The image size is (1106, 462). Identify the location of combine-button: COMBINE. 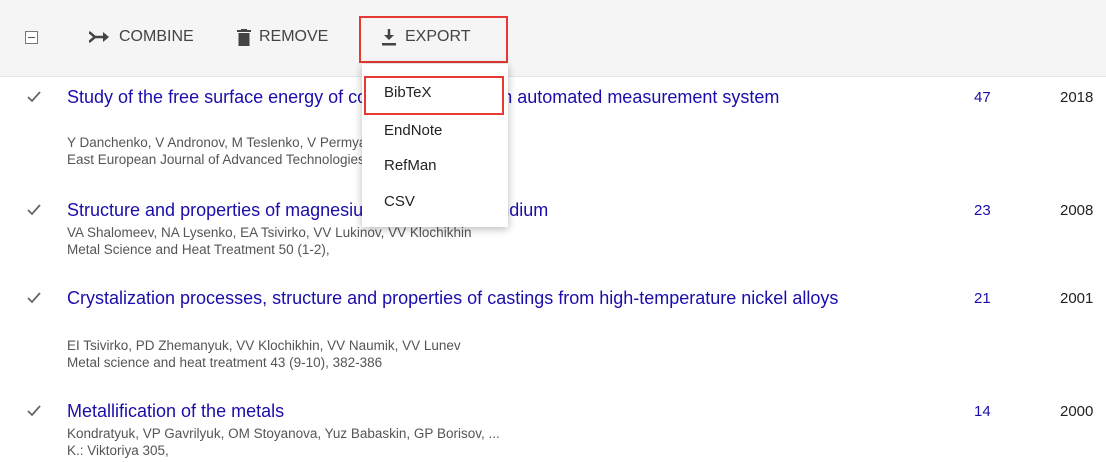
(141, 37).